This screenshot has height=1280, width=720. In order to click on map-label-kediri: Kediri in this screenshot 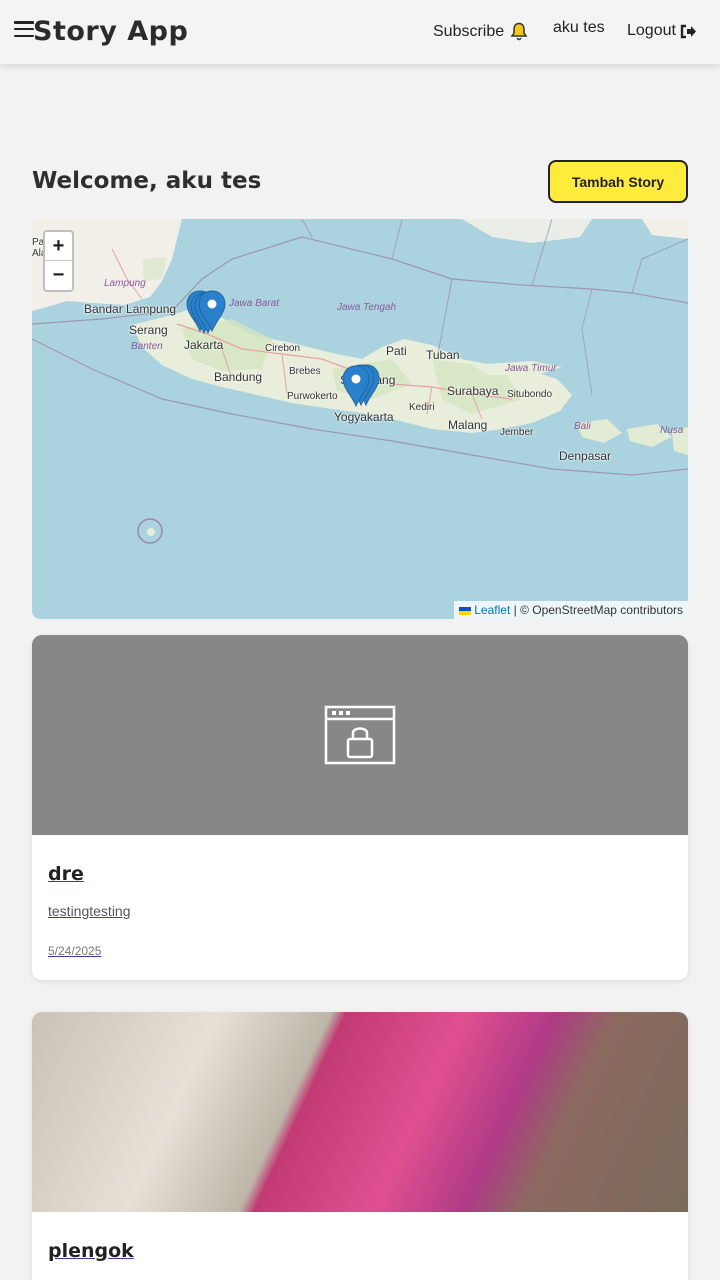, I will do `click(422, 407)`.